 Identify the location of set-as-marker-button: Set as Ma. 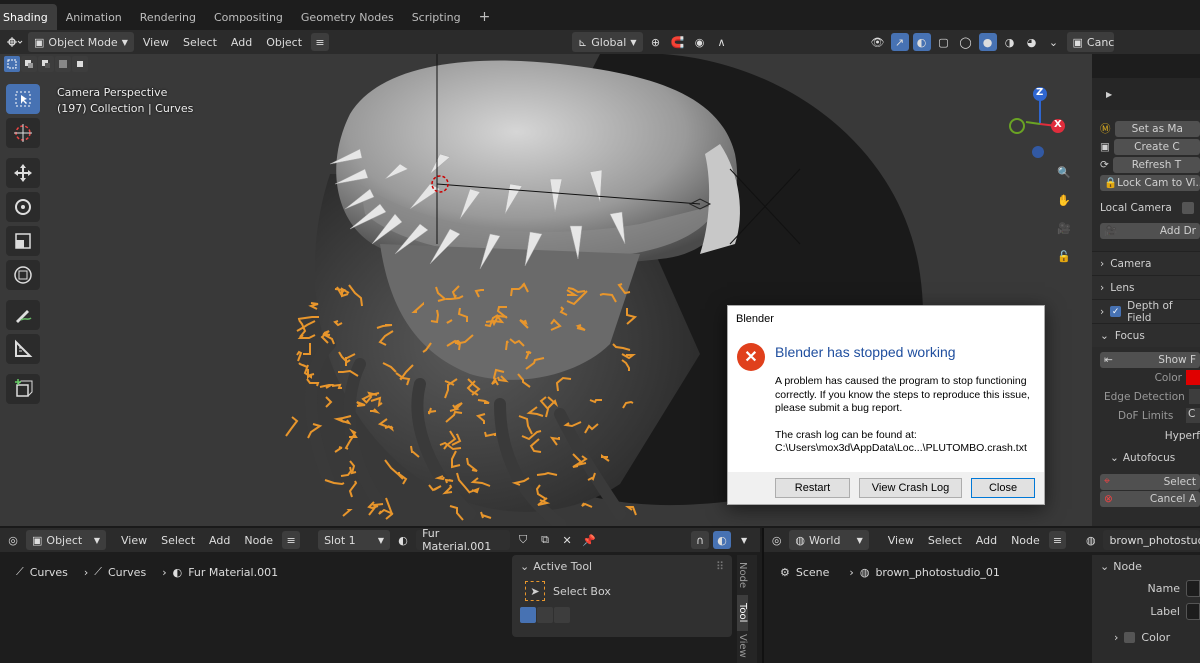
(1157, 128).